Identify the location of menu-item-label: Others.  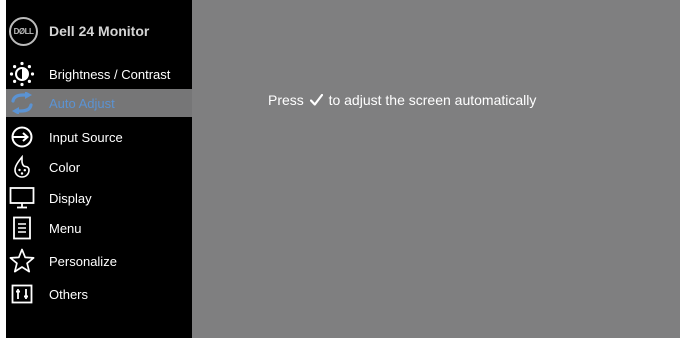
(69, 294).